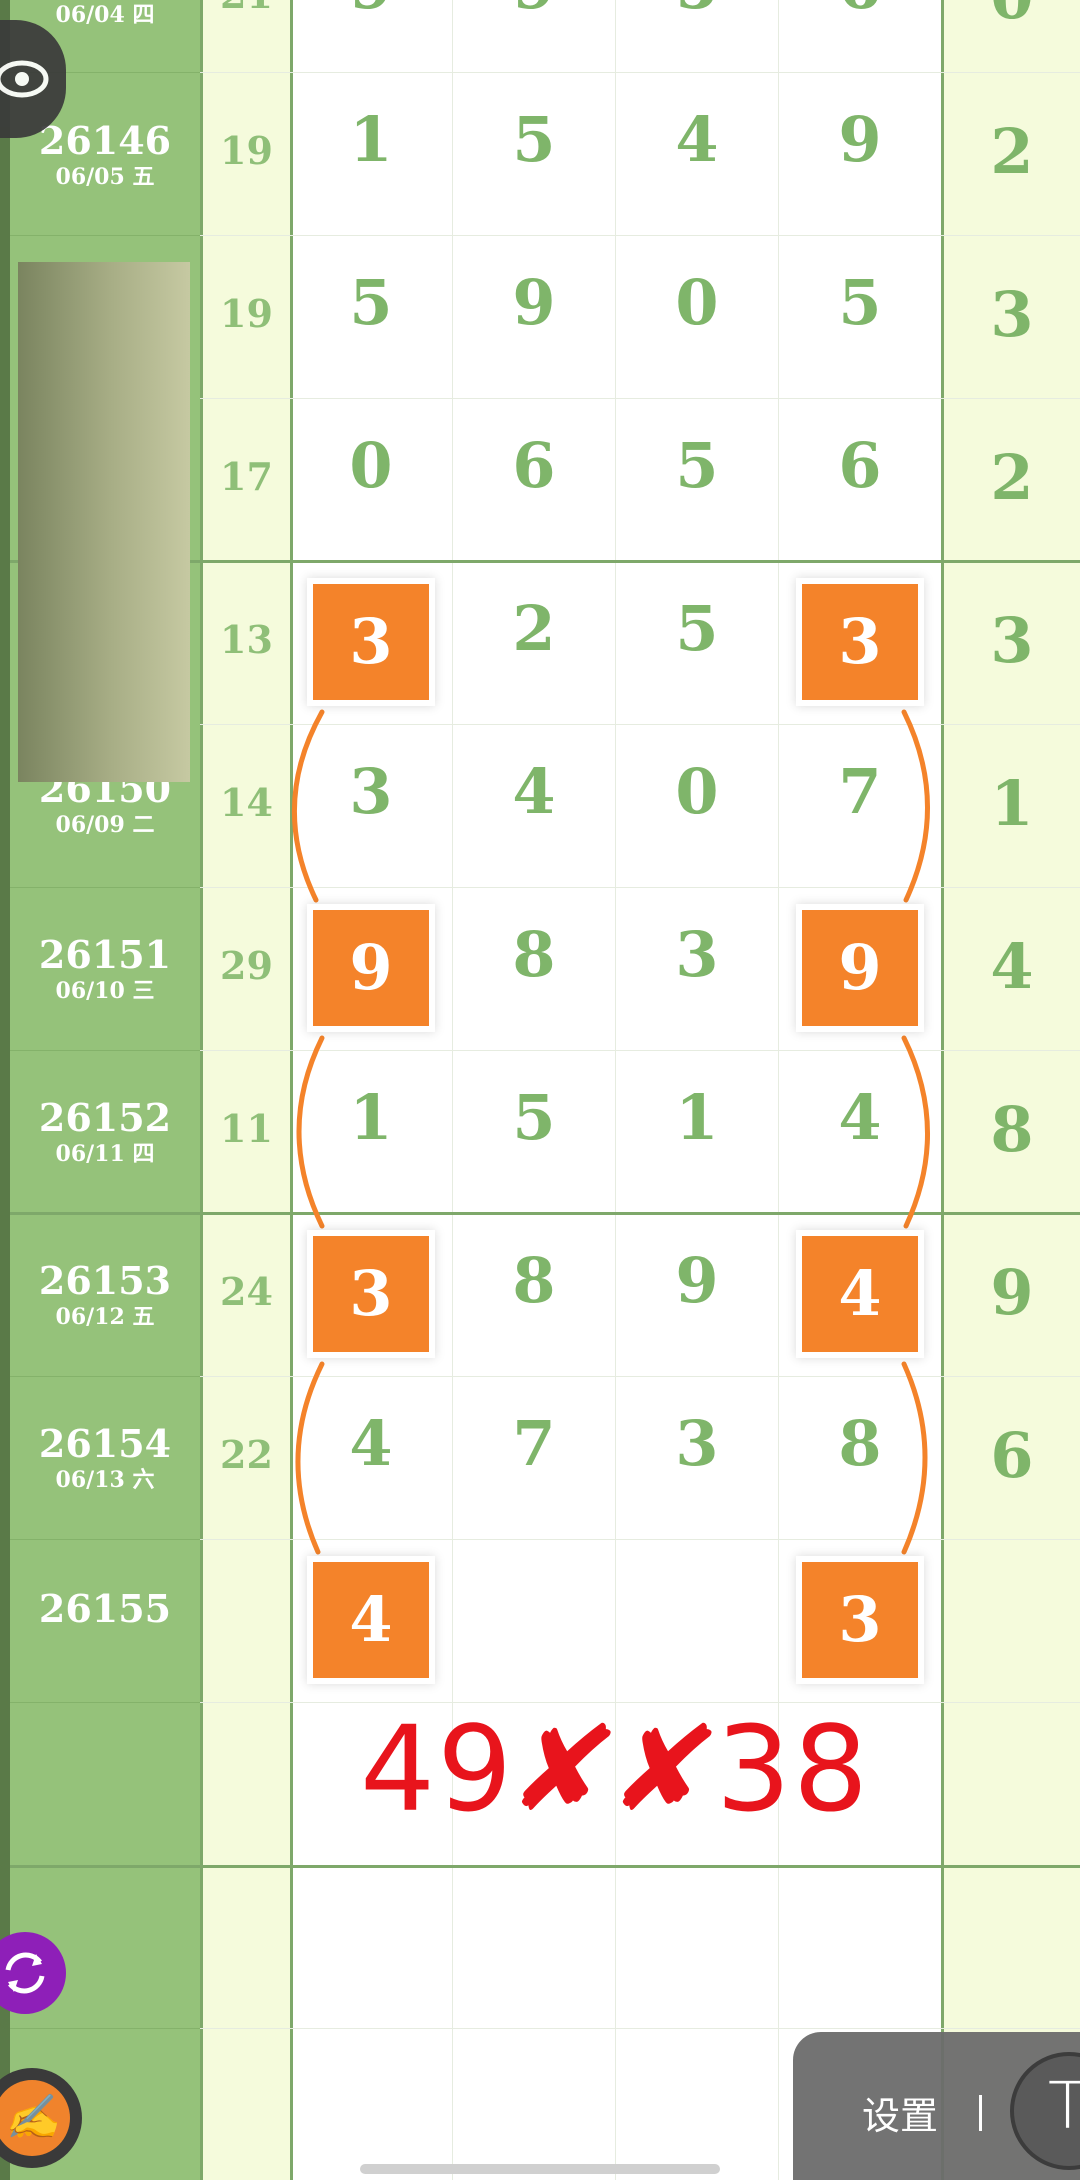  Describe the element at coordinates (900, 2112) in the screenshot. I see `settings-button: 设置` at that location.